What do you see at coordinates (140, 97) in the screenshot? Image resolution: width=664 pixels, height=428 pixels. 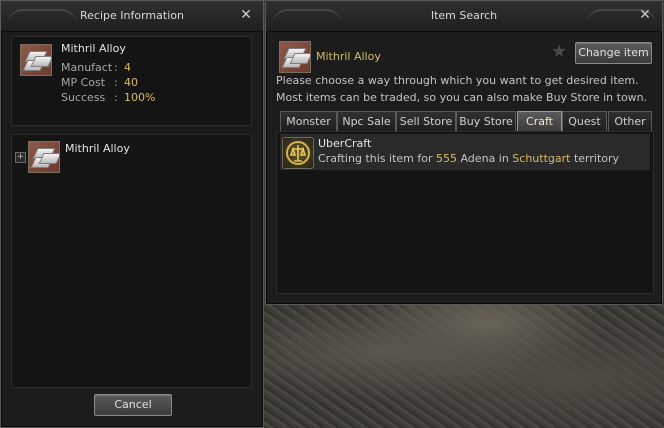 I see `stat-value-success: 100%` at bounding box center [140, 97].